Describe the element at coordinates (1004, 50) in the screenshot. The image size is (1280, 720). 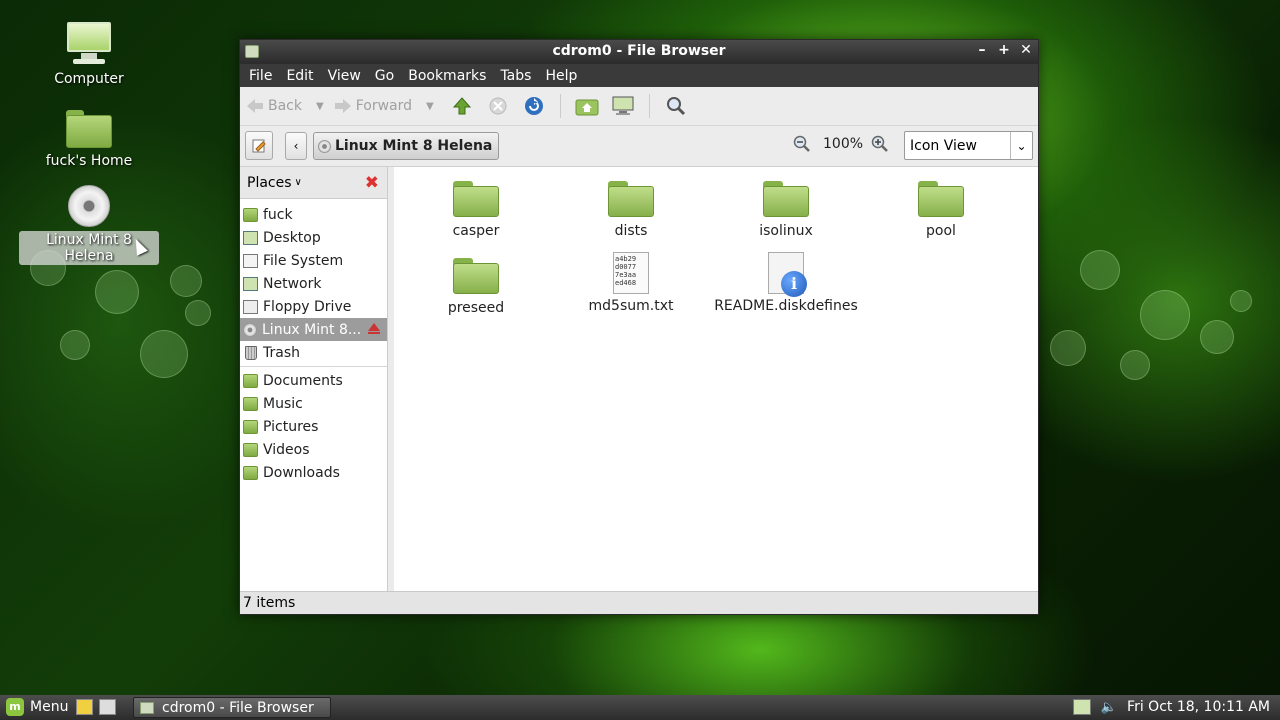
I see `maximize-icon: +` at that location.